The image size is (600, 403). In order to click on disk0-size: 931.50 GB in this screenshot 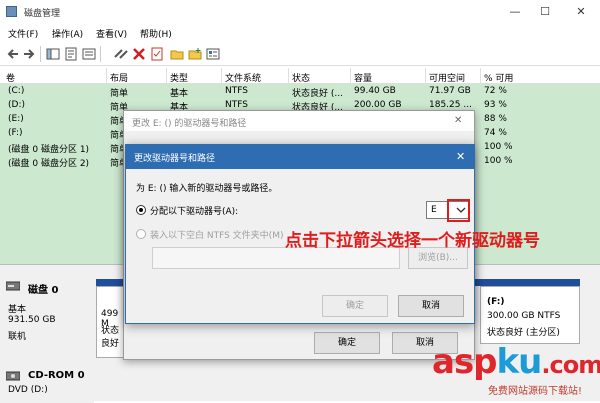, I will do `click(32, 320)`.